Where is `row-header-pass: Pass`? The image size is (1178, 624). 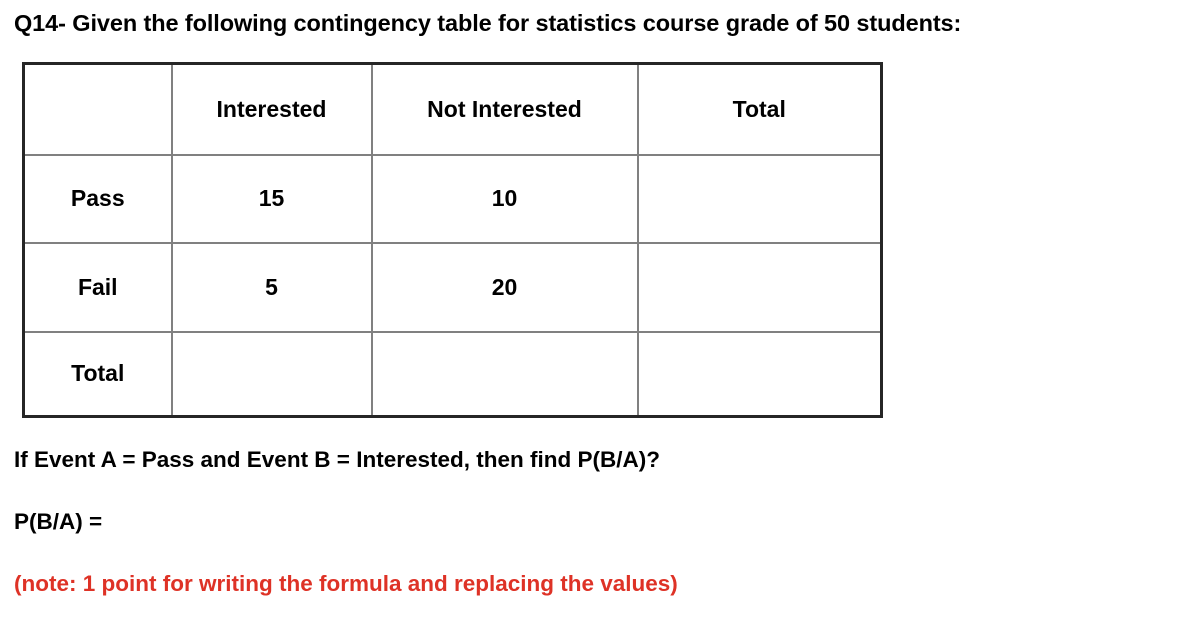 row-header-pass: Pass is located at coordinates (98, 198).